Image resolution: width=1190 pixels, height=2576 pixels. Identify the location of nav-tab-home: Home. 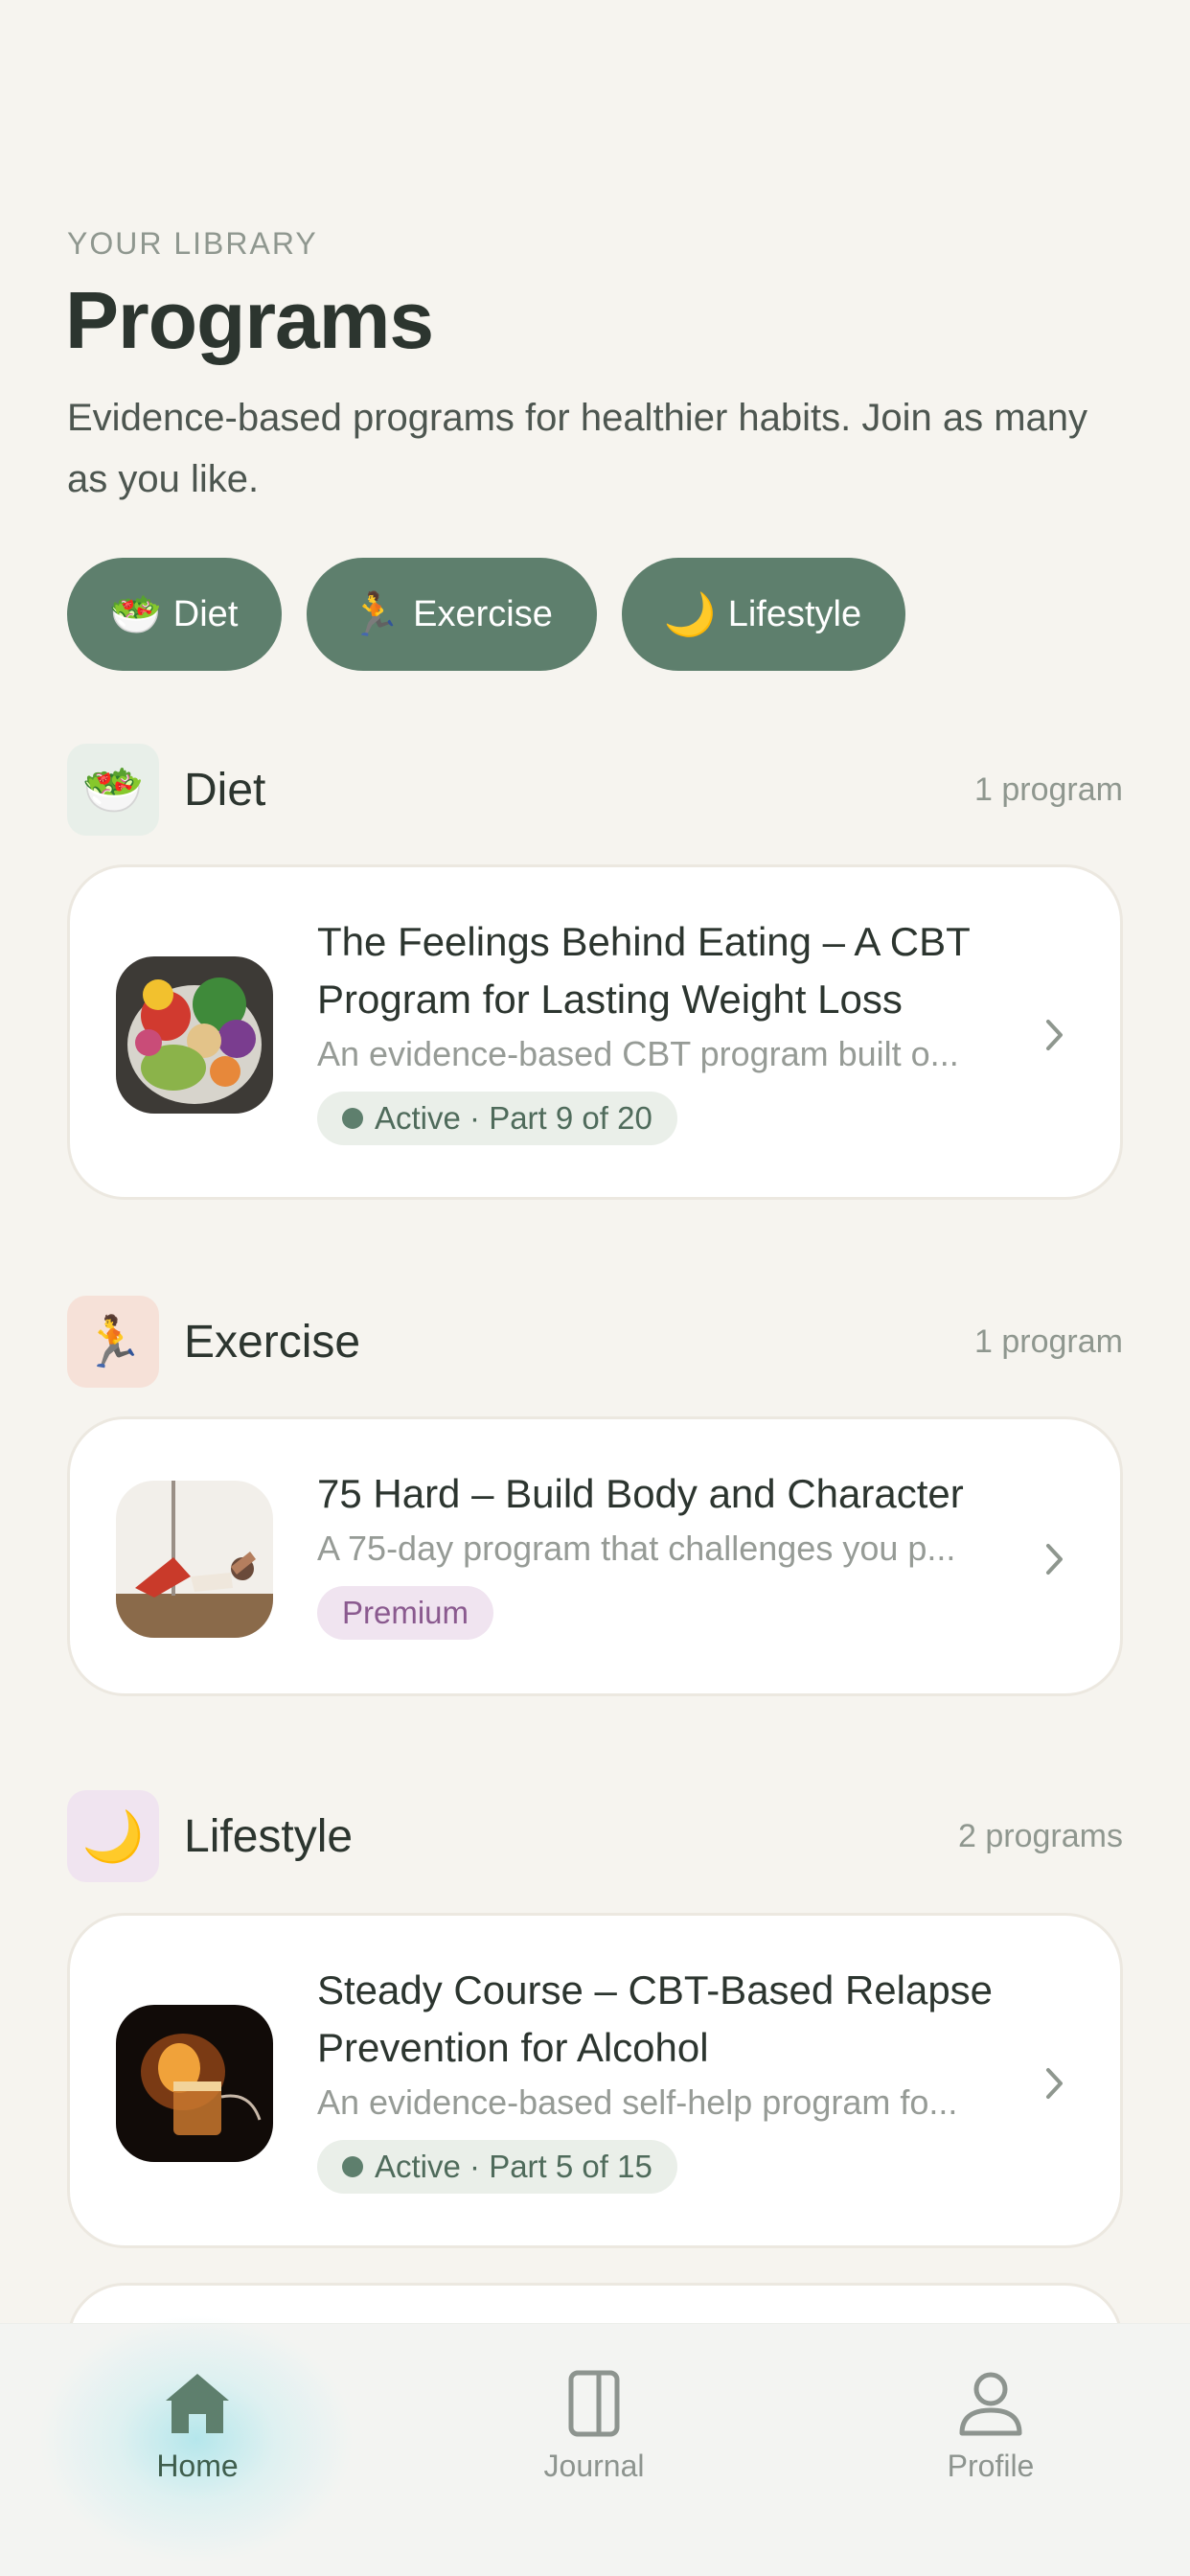
(198, 2427).